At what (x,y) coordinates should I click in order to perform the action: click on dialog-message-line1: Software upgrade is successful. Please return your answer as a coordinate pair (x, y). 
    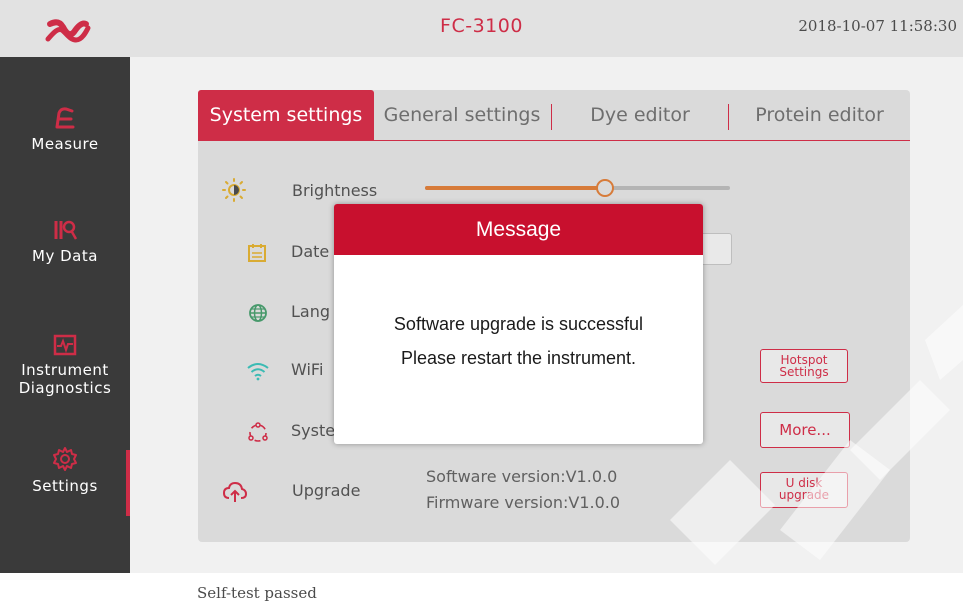
    Looking at the image, I should click on (518, 324).